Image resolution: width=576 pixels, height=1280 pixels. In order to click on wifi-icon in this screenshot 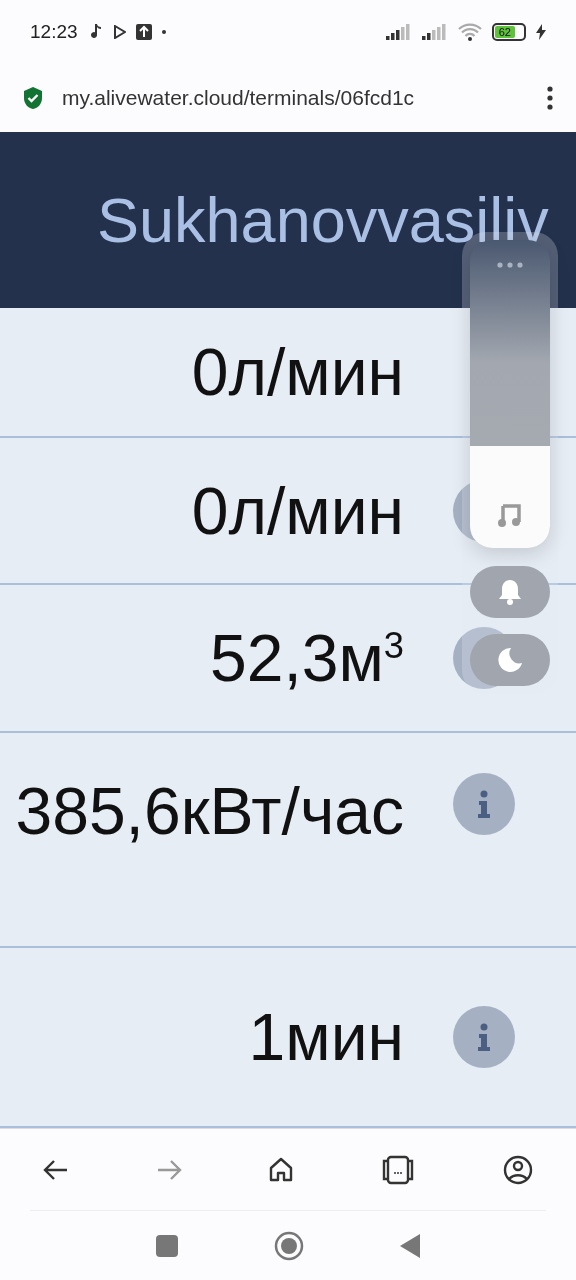, I will do `click(470, 32)`.